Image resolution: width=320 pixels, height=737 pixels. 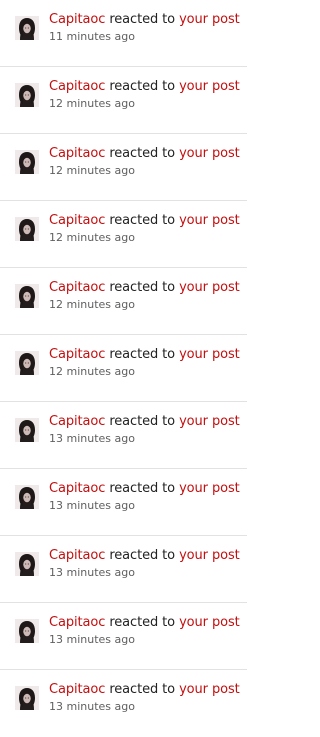 I want to click on timestamp: 11 minutes ago, so click(x=92, y=36).